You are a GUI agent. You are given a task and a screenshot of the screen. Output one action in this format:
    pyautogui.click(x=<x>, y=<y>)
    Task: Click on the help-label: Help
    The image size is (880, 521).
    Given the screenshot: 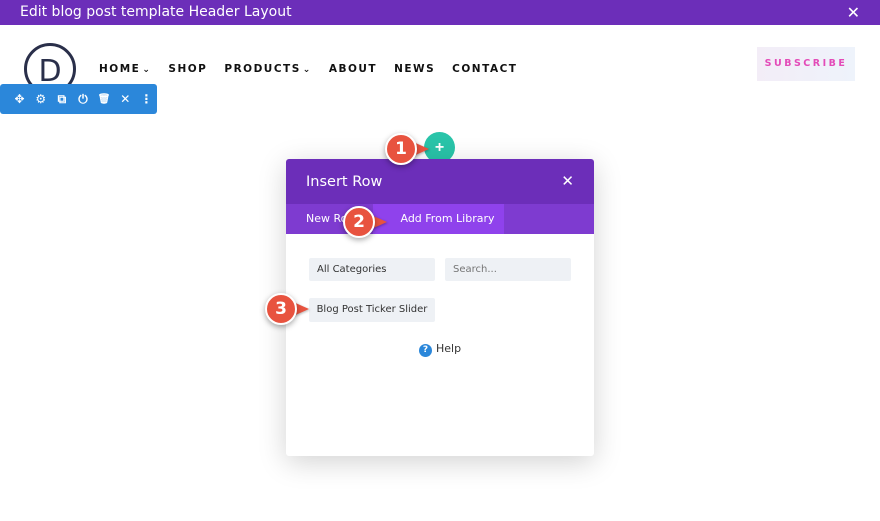 What is the action you would take?
    pyautogui.click(x=449, y=348)
    